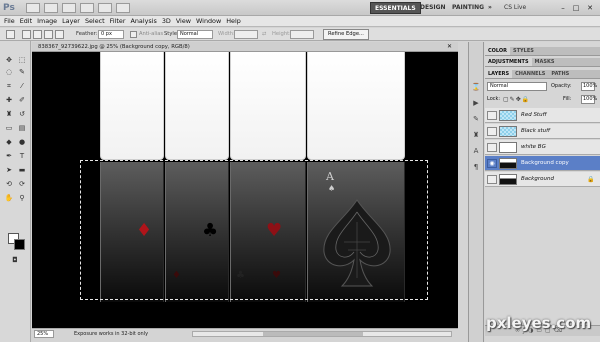 The image size is (600, 342). I want to click on document-close-icon: ✕, so click(449, 47).